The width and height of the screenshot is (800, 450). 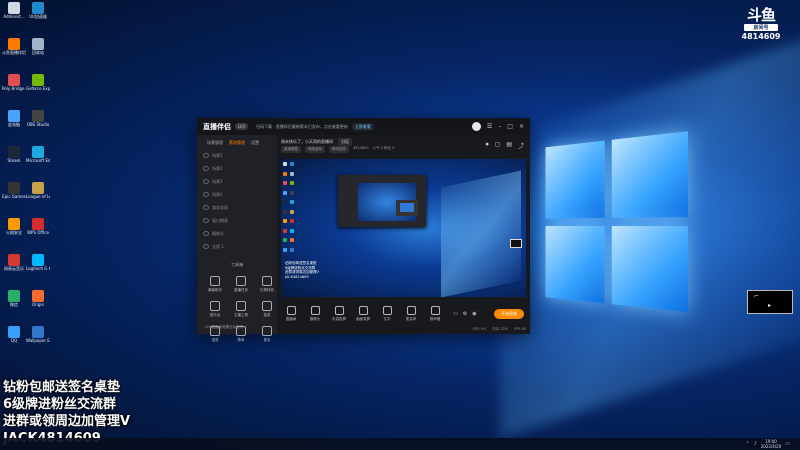 I want to click on desktop-icon: 斗鱼直播伴侣, so click(x=14, y=46).